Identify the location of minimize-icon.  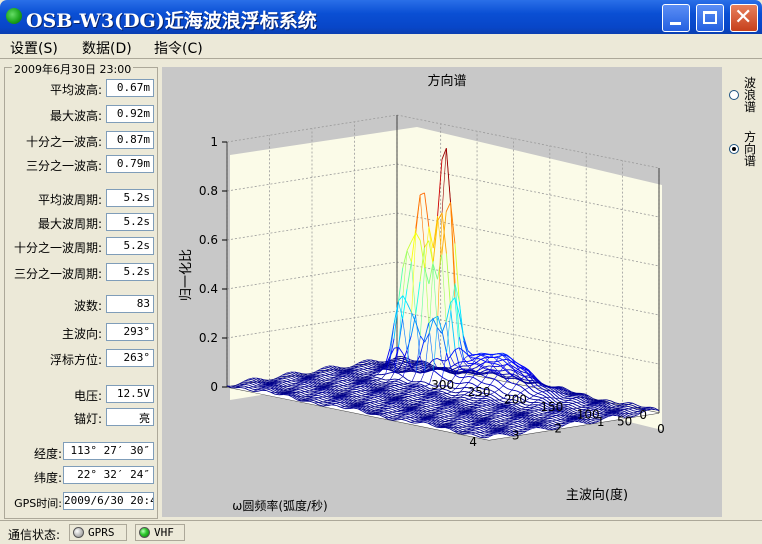
(675, 23).